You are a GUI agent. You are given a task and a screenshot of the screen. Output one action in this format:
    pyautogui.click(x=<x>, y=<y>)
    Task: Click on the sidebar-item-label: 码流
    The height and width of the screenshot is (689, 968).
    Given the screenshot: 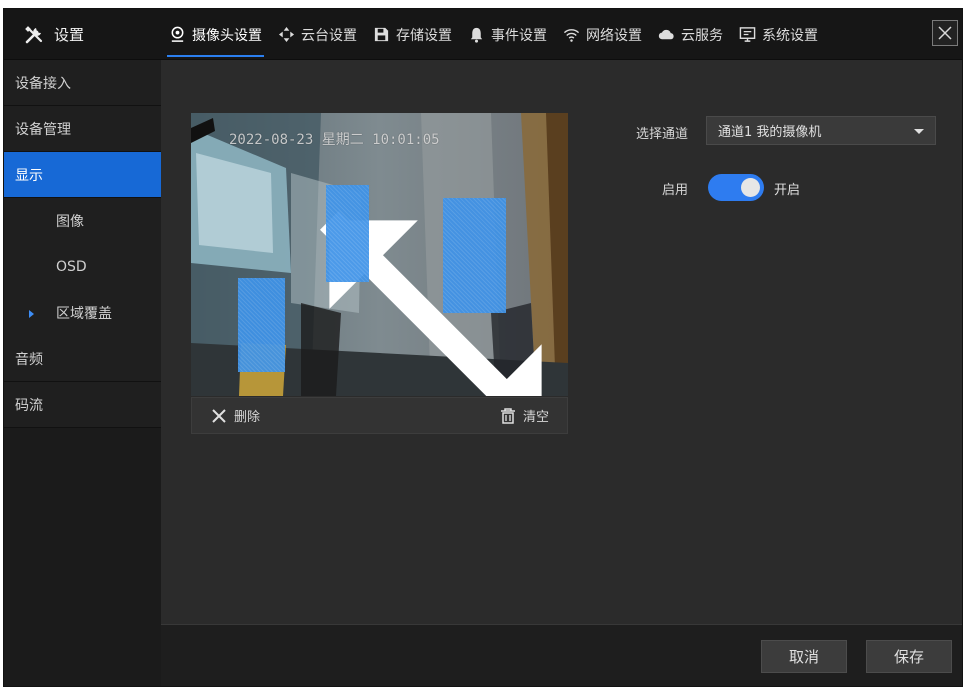 What is the action you would take?
    pyautogui.click(x=29, y=405)
    